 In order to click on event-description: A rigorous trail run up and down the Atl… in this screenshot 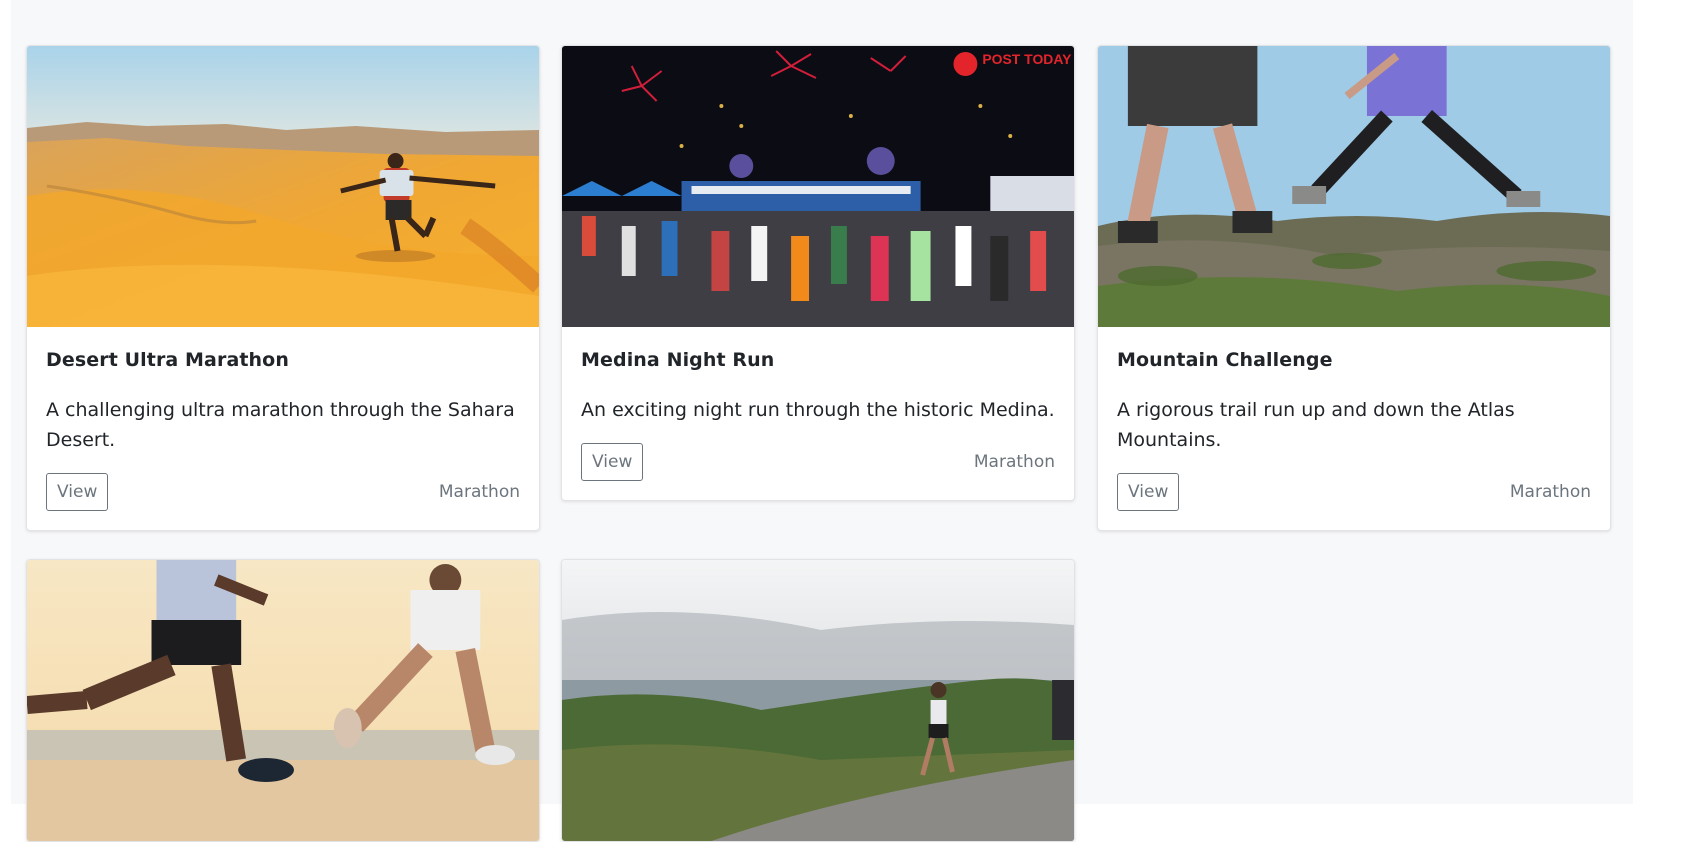, I will do `click(1316, 425)`.